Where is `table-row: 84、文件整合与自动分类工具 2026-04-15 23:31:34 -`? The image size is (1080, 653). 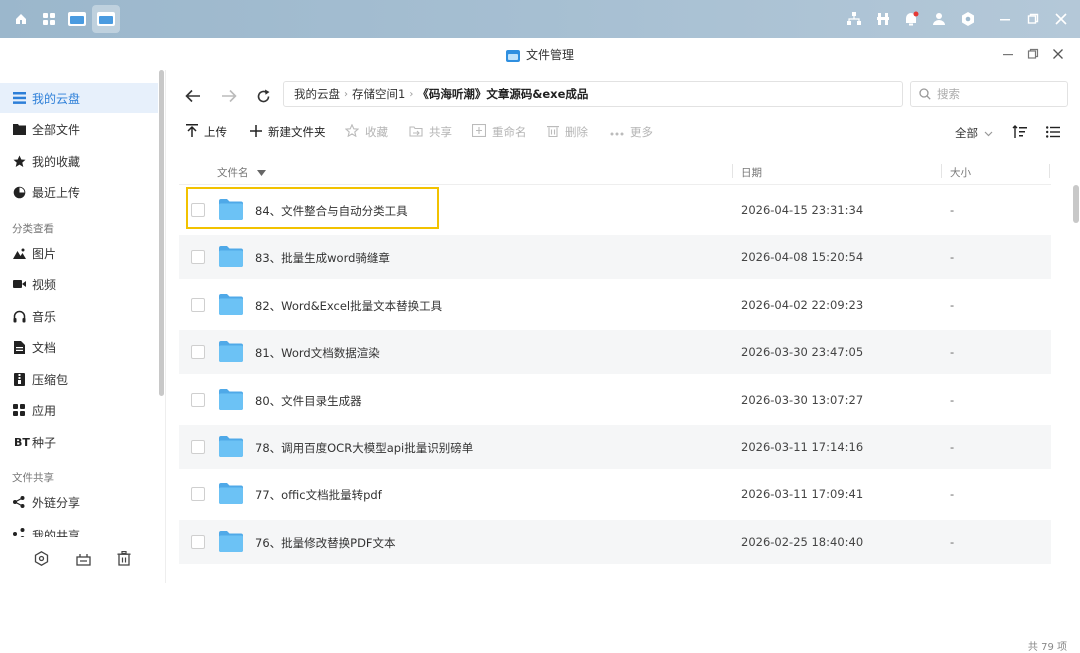
table-row: 84、文件整合与自动分类工具 2026-04-15 23:31:34 - is located at coordinates (615, 210).